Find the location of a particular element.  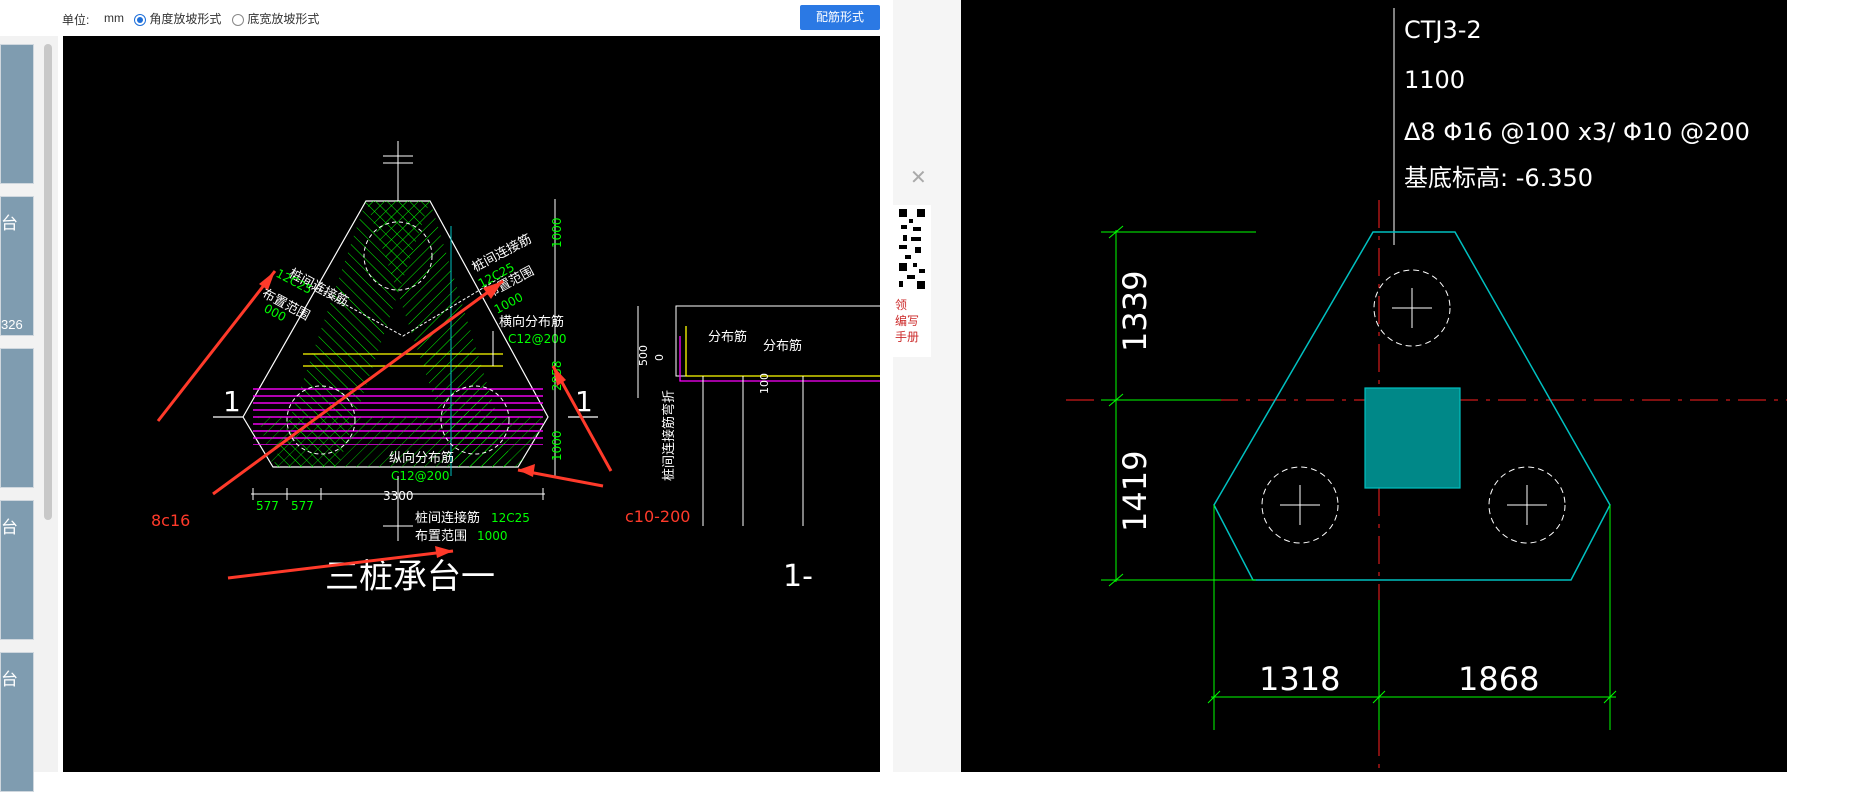

right-margin is located at coordinates (1824, 386).